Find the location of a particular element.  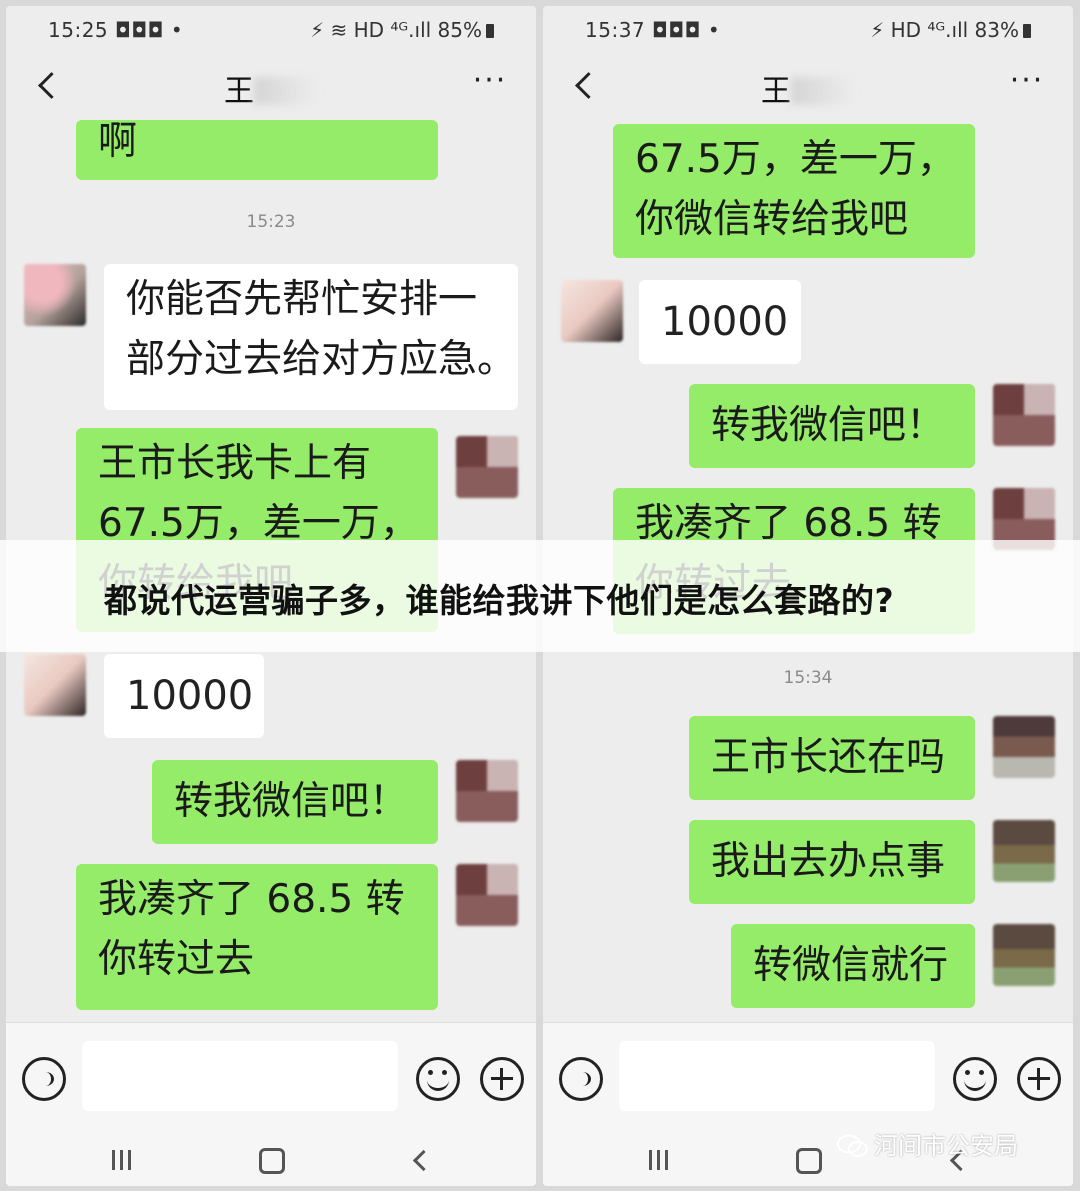

status-icons: ⚡ HD ⁴ᴳ.ıll 83% is located at coordinates (950, 30).